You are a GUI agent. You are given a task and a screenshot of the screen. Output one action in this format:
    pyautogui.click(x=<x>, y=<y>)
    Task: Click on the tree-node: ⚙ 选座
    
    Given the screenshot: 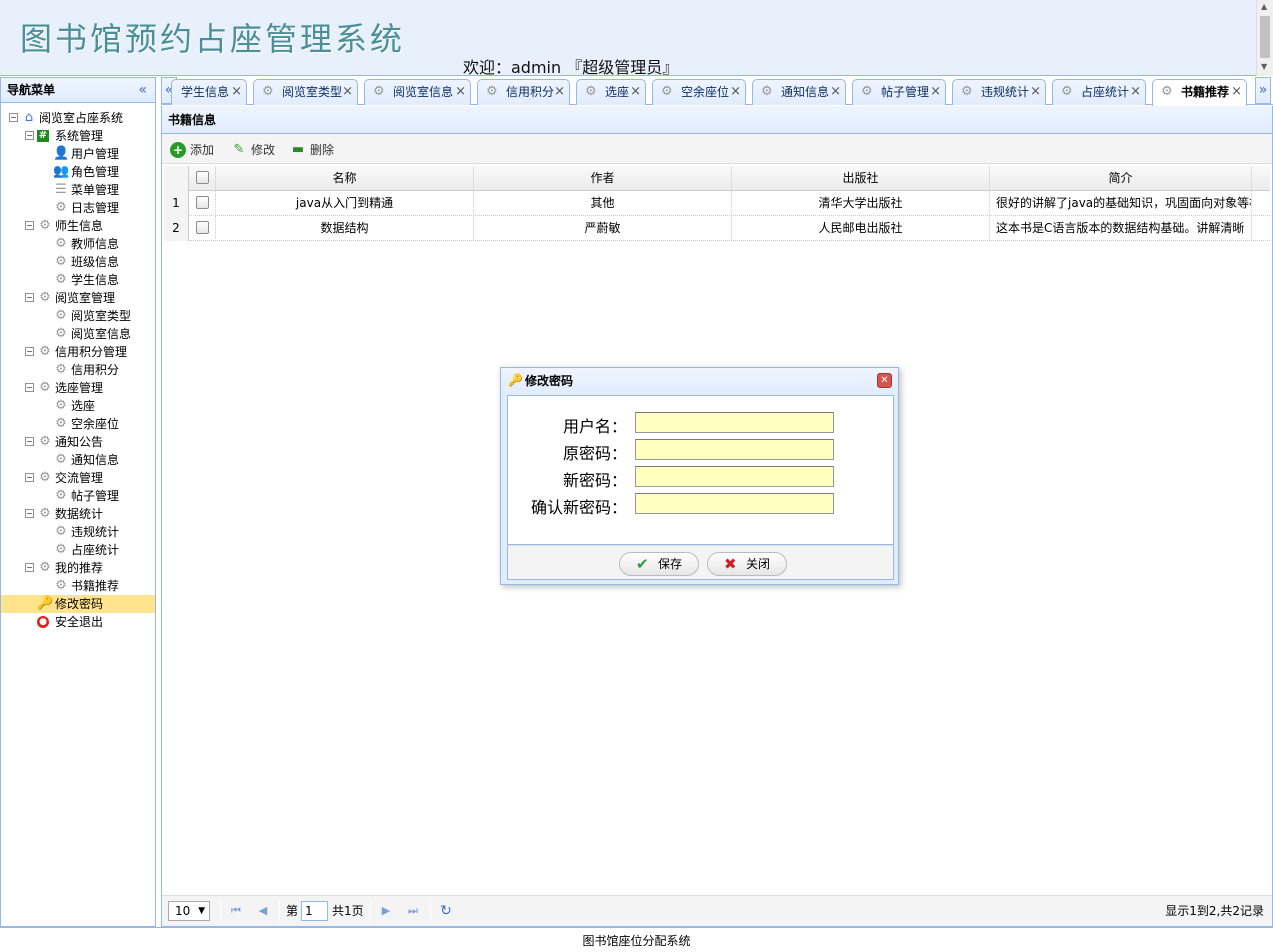 What is the action you would take?
    pyautogui.click(x=78, y=406)
    